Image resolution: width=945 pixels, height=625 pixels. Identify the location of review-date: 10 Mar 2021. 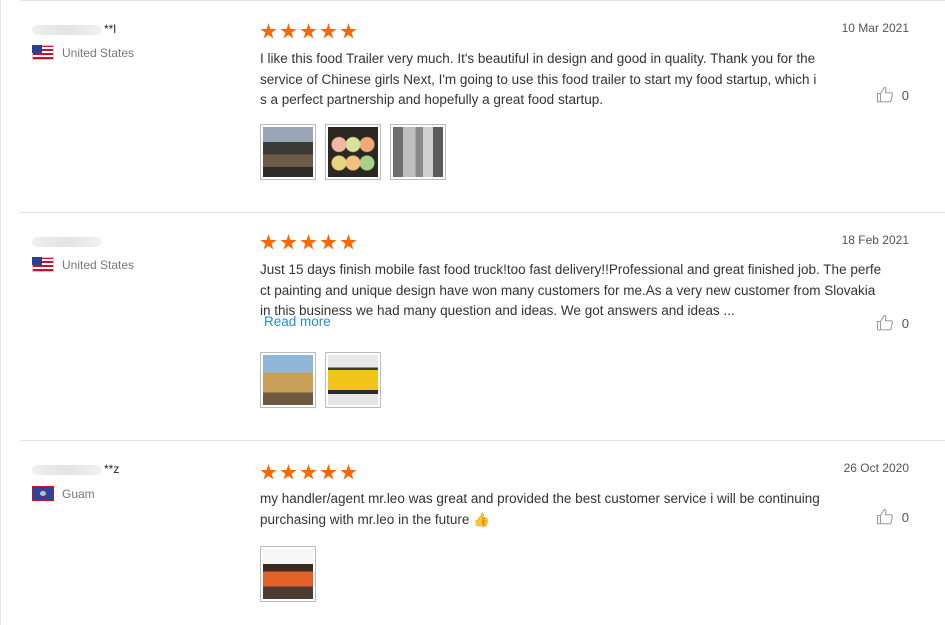
(875, 28).